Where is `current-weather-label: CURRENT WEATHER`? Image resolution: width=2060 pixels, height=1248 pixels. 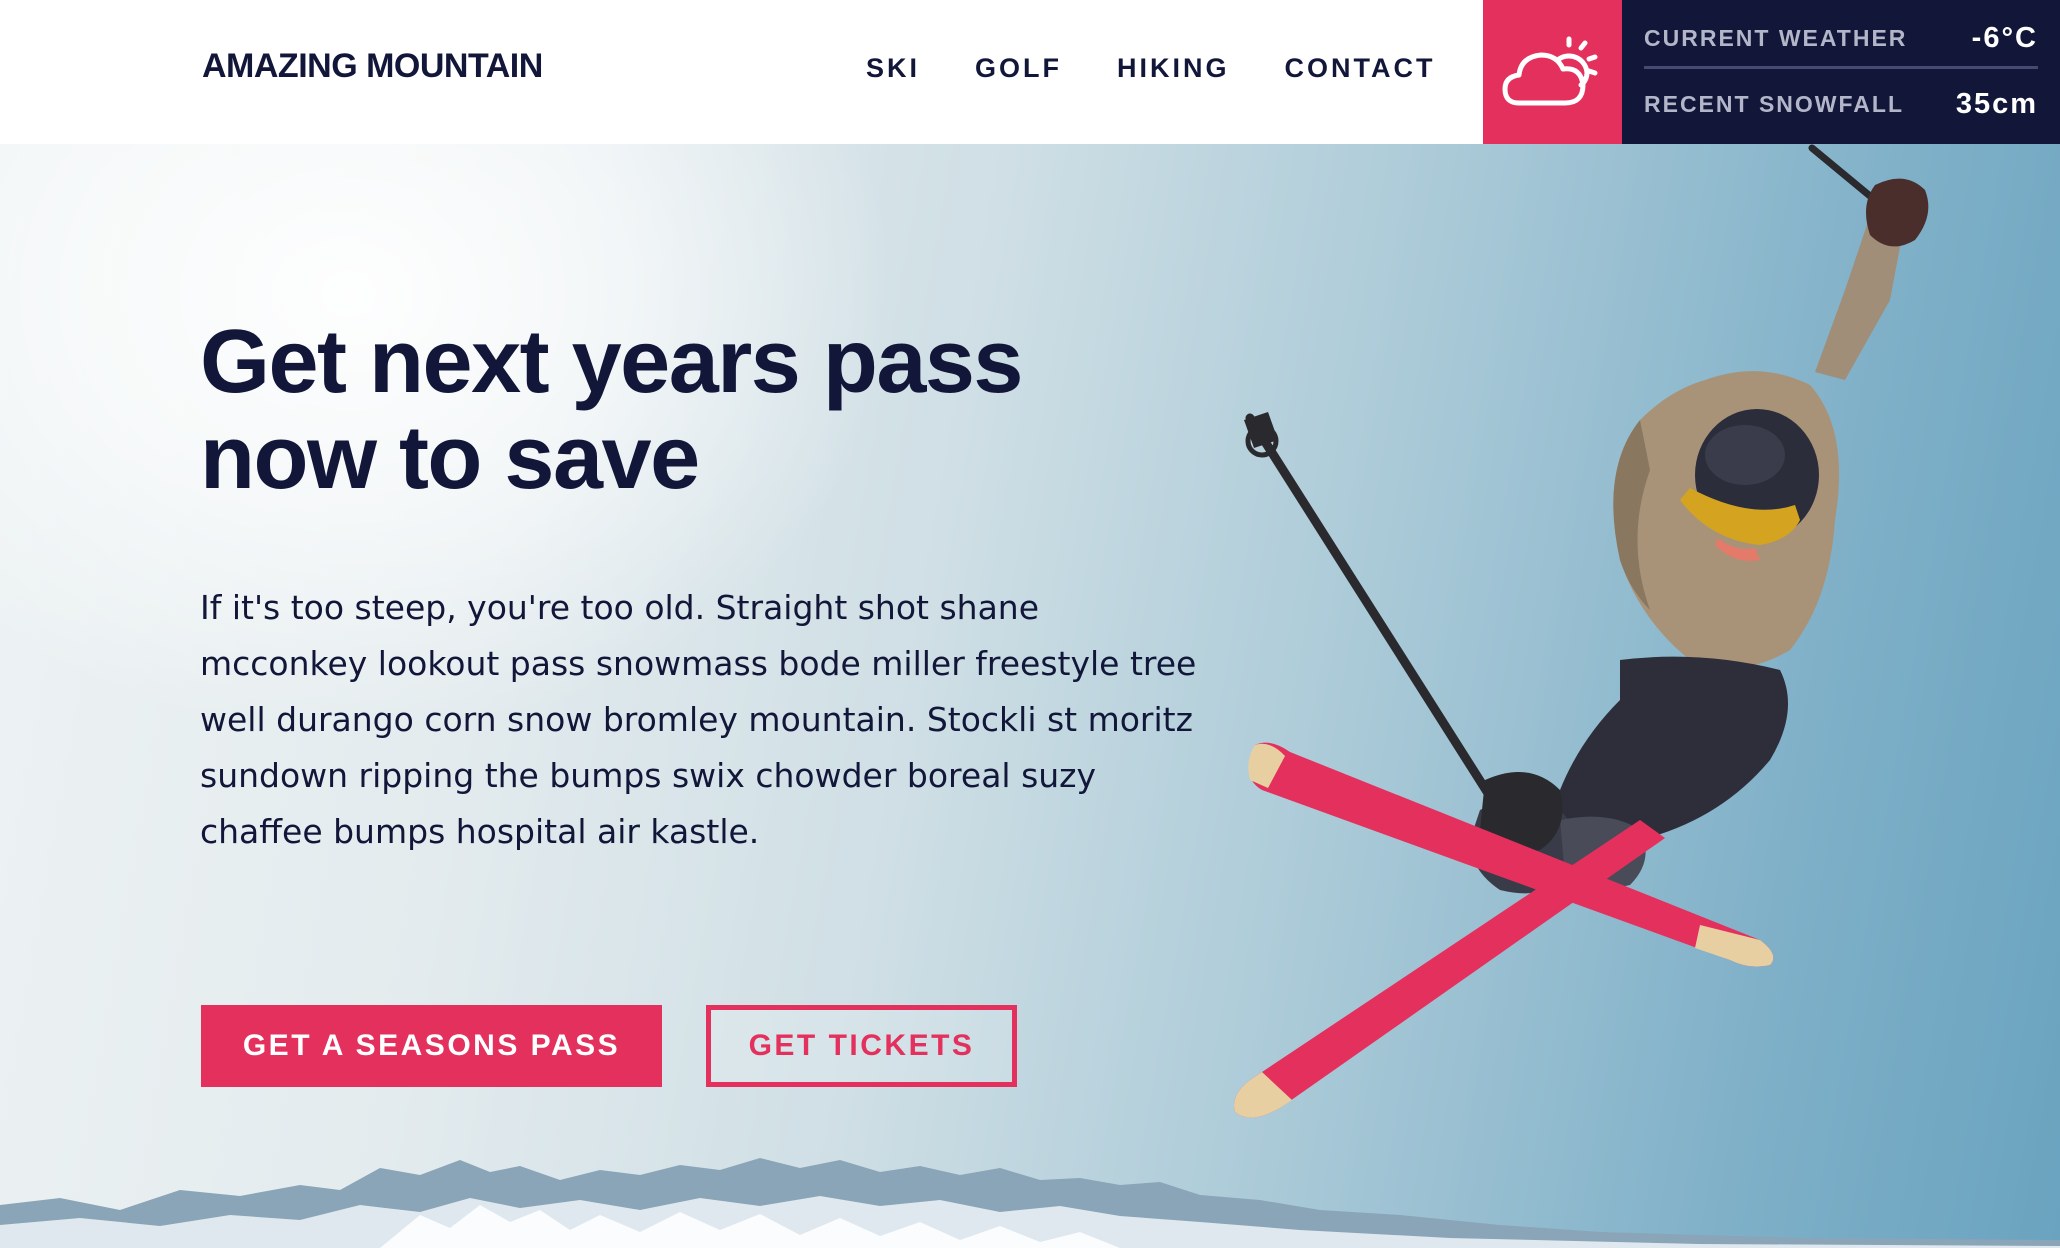
current-weather-label: CURRENT WEATHER is located at coordinates (1776, 37).